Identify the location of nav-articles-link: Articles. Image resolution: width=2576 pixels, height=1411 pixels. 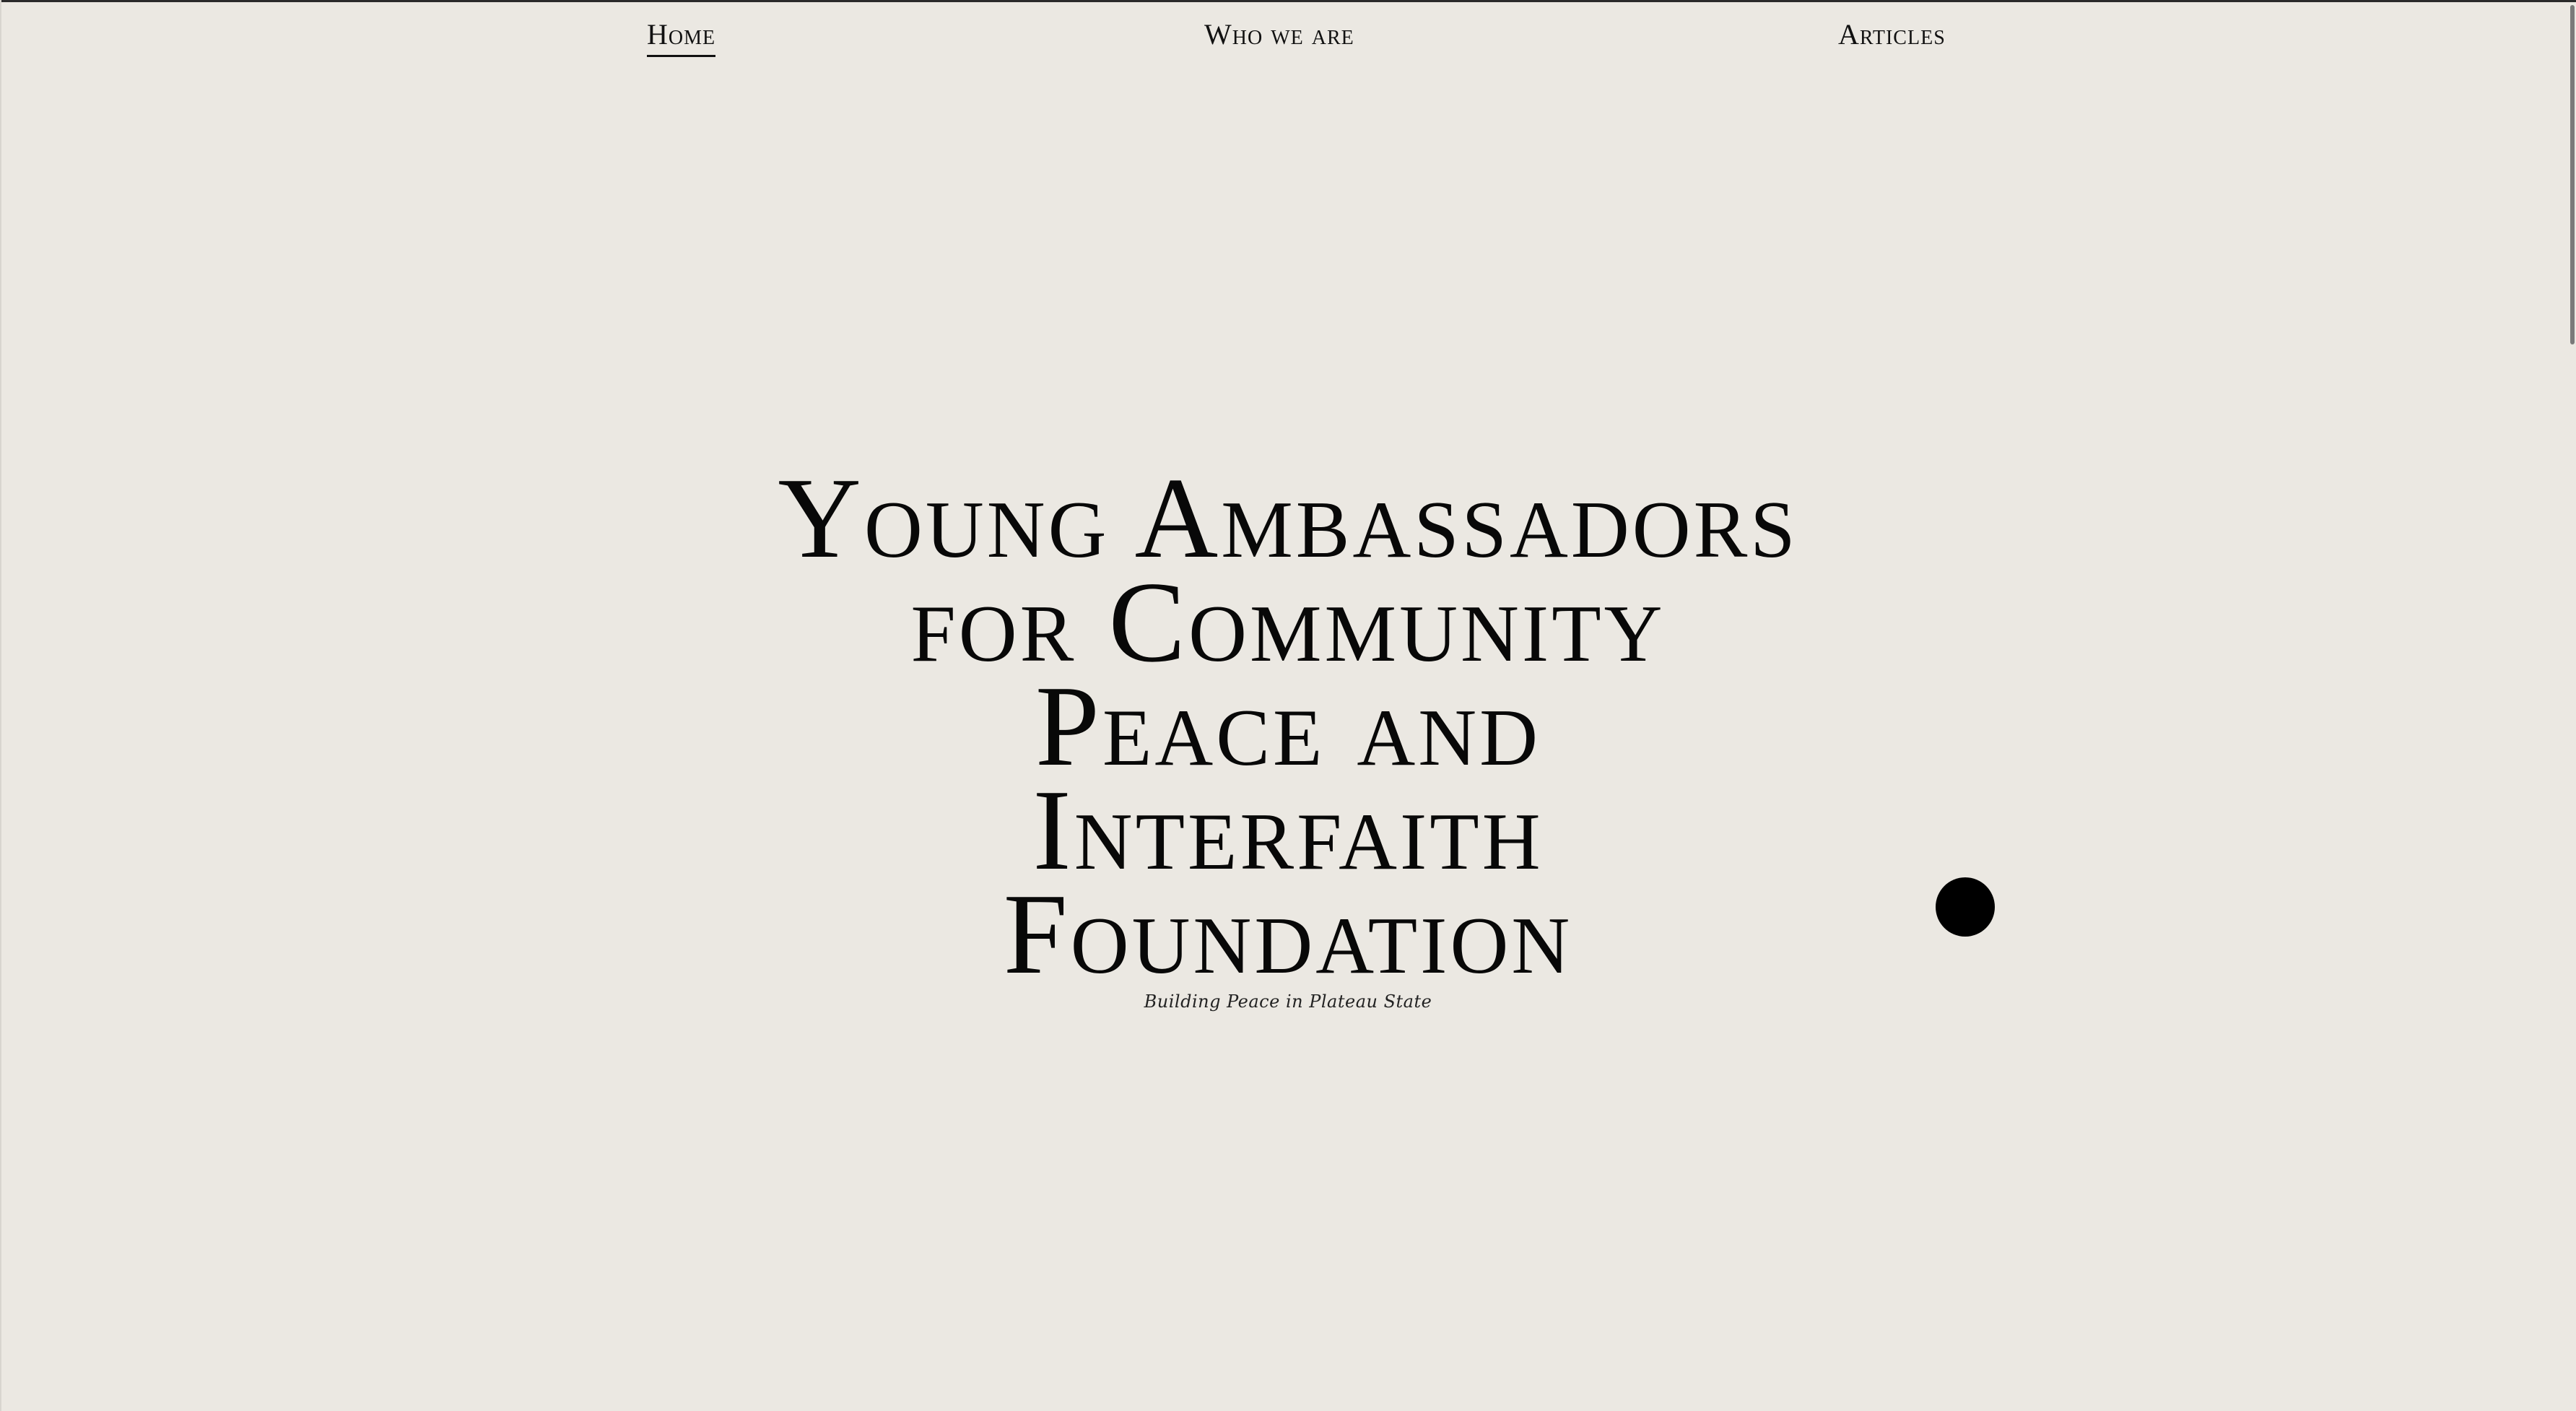
(1892, 34).